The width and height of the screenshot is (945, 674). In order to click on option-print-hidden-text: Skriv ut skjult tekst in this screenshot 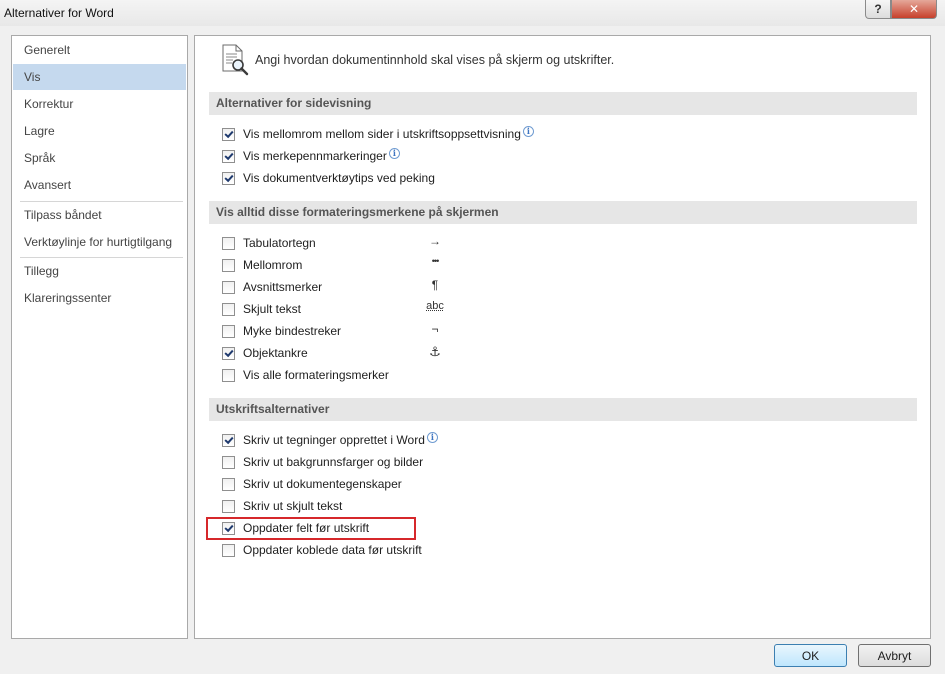, I will do `click(282, 506)`.